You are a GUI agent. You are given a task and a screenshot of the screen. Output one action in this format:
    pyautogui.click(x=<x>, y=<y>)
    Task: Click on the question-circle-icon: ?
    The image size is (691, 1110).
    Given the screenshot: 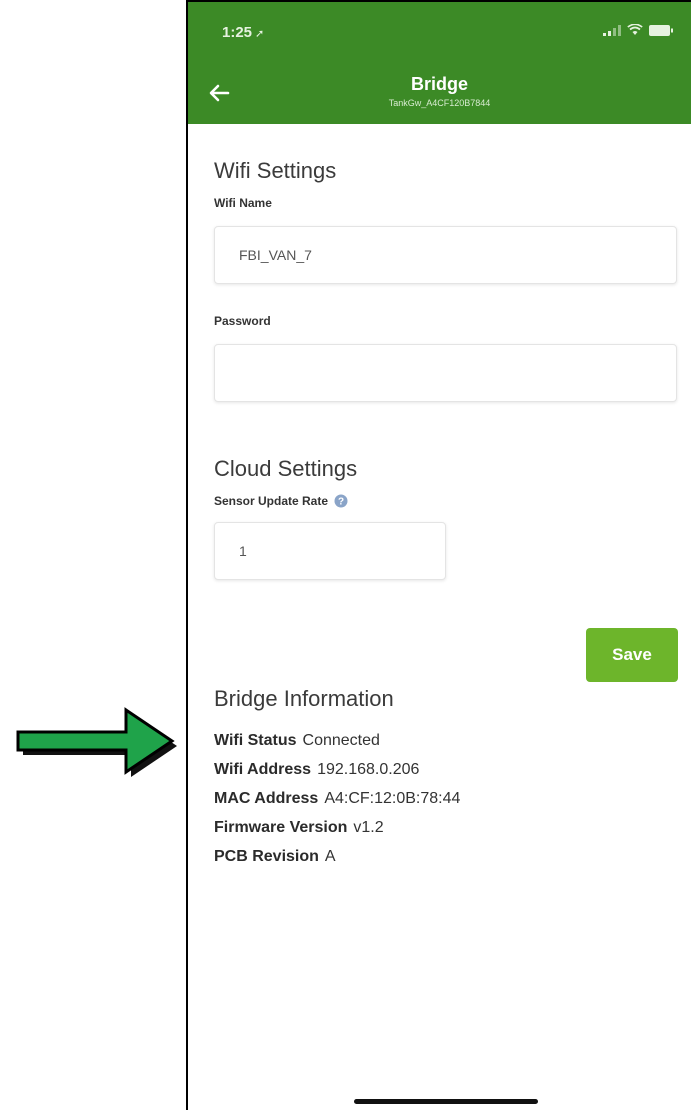 What is the action you would take?
    pyautogui.click(x=341, y=501)
    